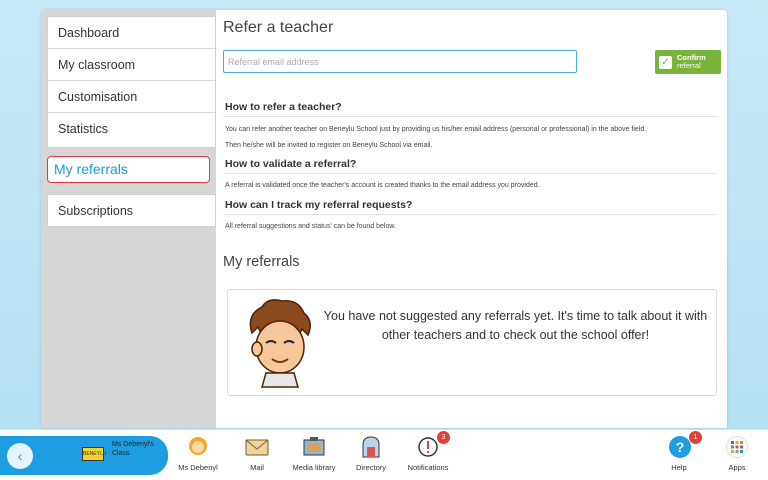 The image size is (768, 480). Describe the element at coordinates (314, 467) in the screenshot. I see `nav-label-media-library: Media library` at that location.